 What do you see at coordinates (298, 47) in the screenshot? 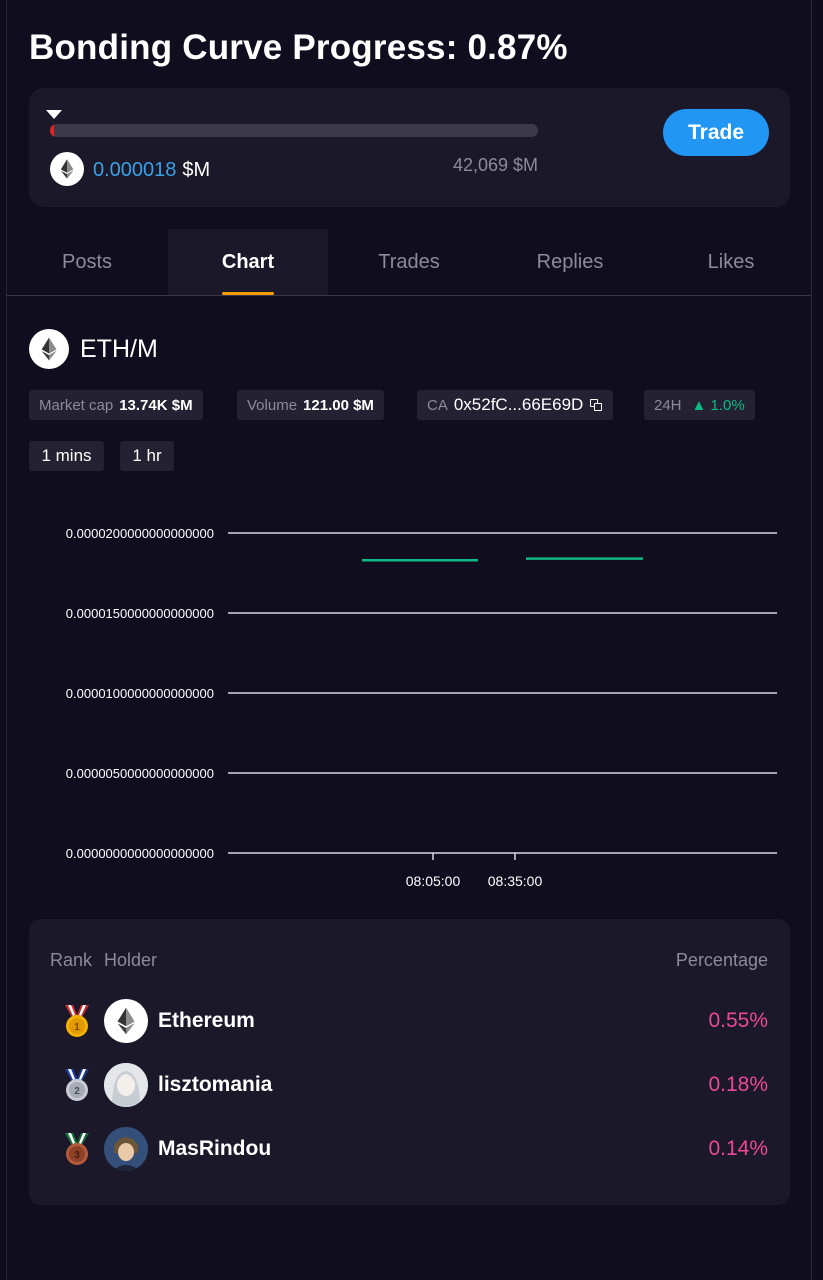
I see `page-title: Bonding Curve Progress: 0.87%` at bounding box center [298, 47].